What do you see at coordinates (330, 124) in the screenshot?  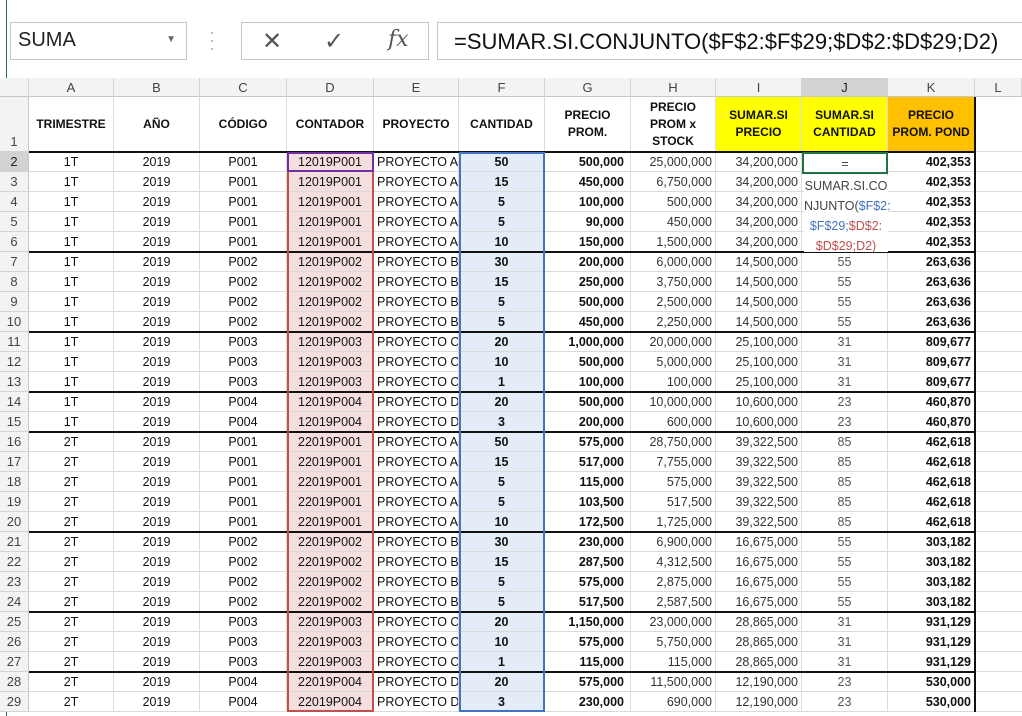 I see `header-cell-d: CONTADOR` at bounding box center [330, 124].